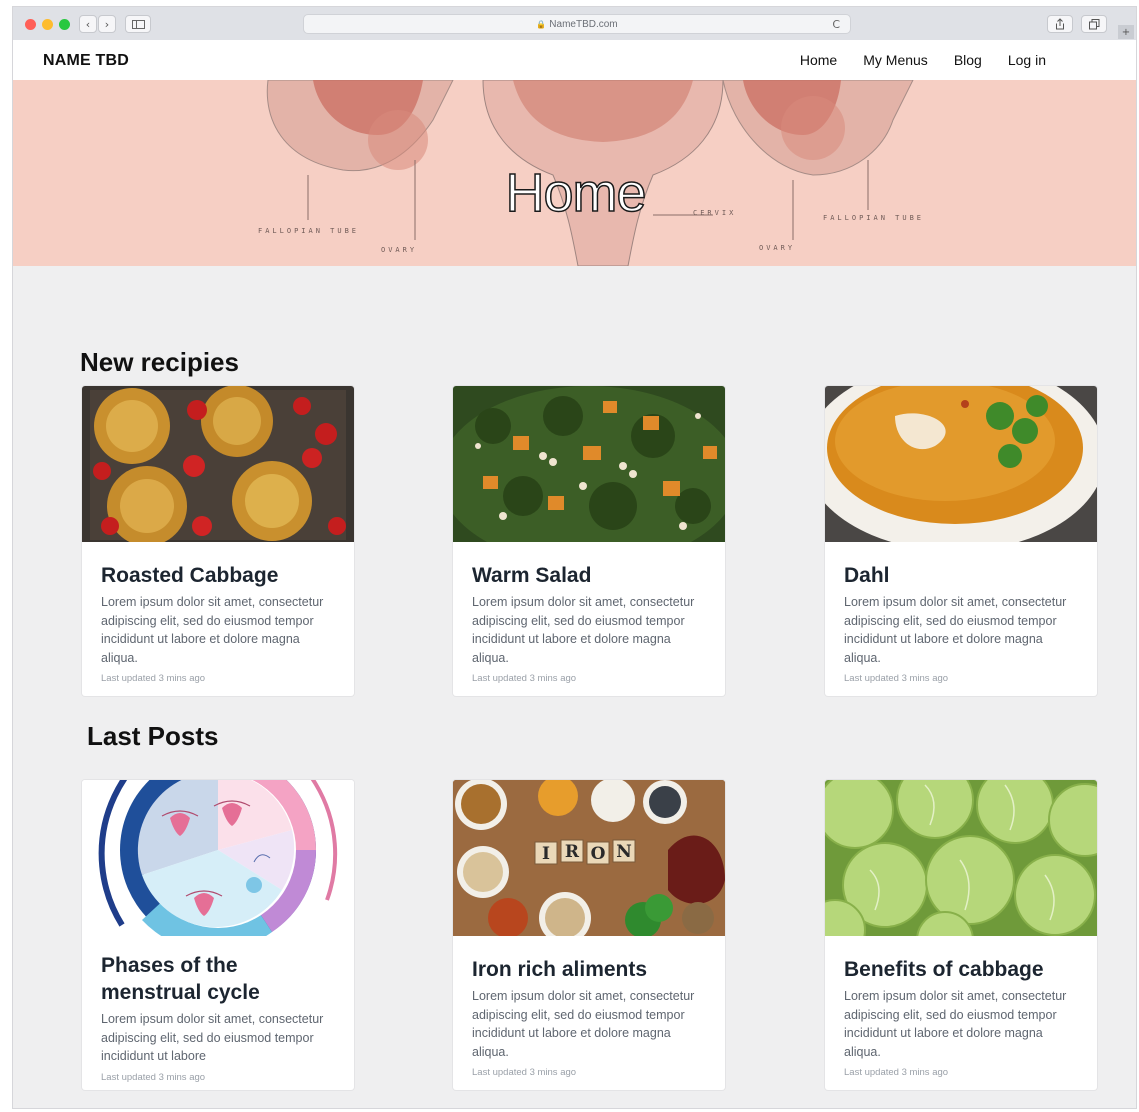 The image size is (1139, 1112). What do you see at coordinates (777, 248) in the screenshot?
I see `hero-label-right-ovary: OVARY` at bounding box center [777, 248].